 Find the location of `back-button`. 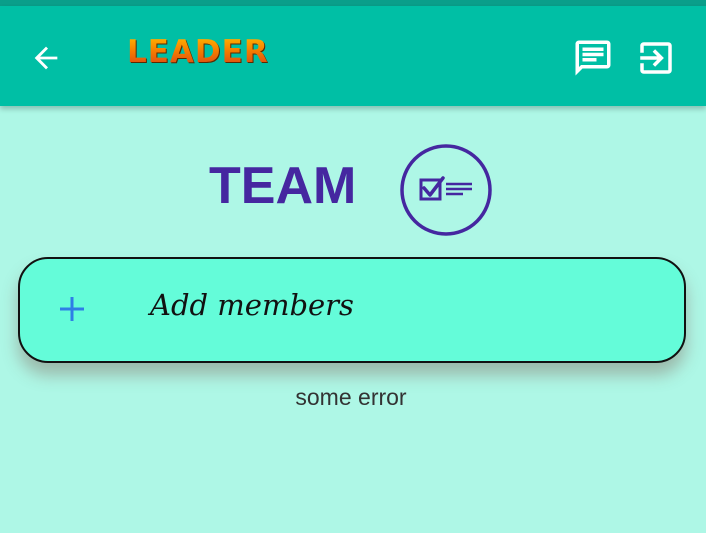

back-button is located at coordinates (46, 58).